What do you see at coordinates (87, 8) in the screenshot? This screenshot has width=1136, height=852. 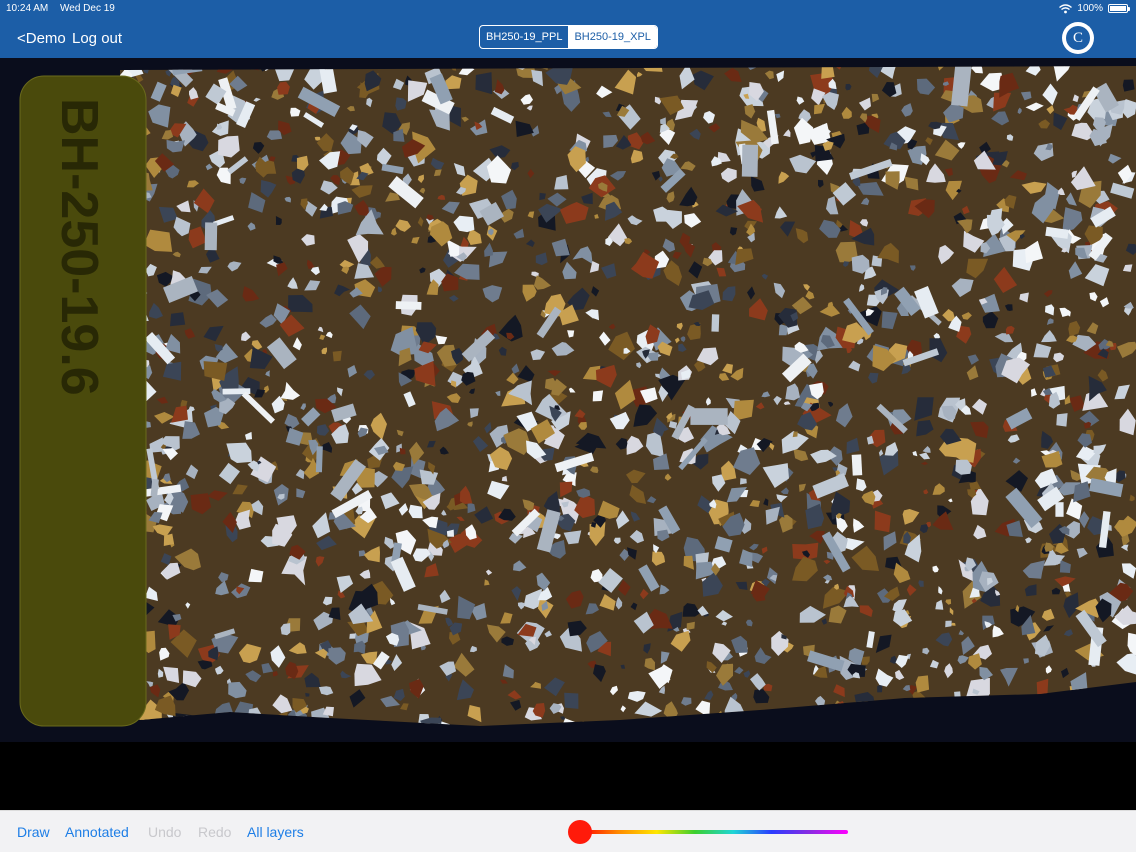 I see `status-date: Wed Dec 19` at bounding box center [87, 8].